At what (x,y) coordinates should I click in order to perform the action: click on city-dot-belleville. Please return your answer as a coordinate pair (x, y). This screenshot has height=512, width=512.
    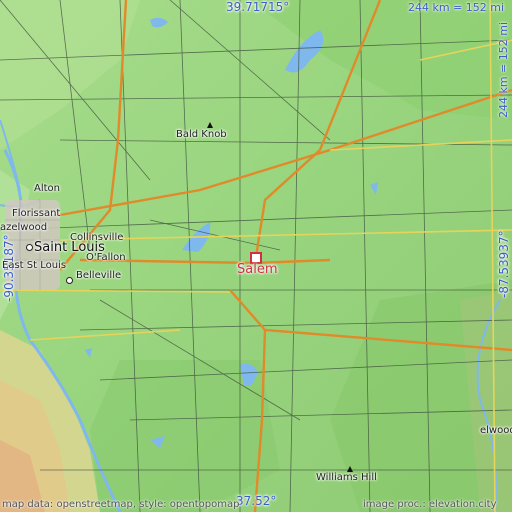
    Looking at the image, I should click on (69, 280).